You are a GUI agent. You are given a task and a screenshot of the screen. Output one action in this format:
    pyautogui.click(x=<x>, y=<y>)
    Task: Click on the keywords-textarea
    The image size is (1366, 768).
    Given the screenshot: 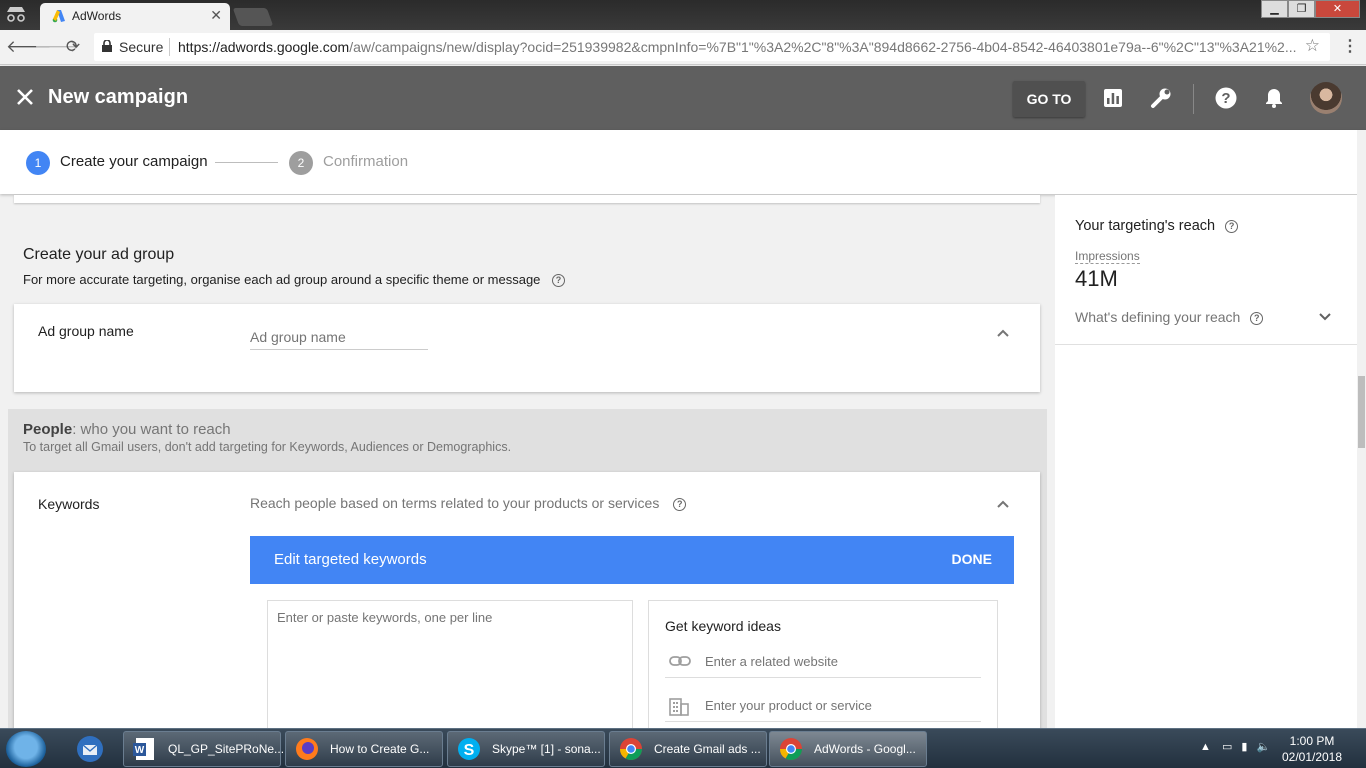 What is the action you would take?
    pyautogui.click(x=450, y=670)
    